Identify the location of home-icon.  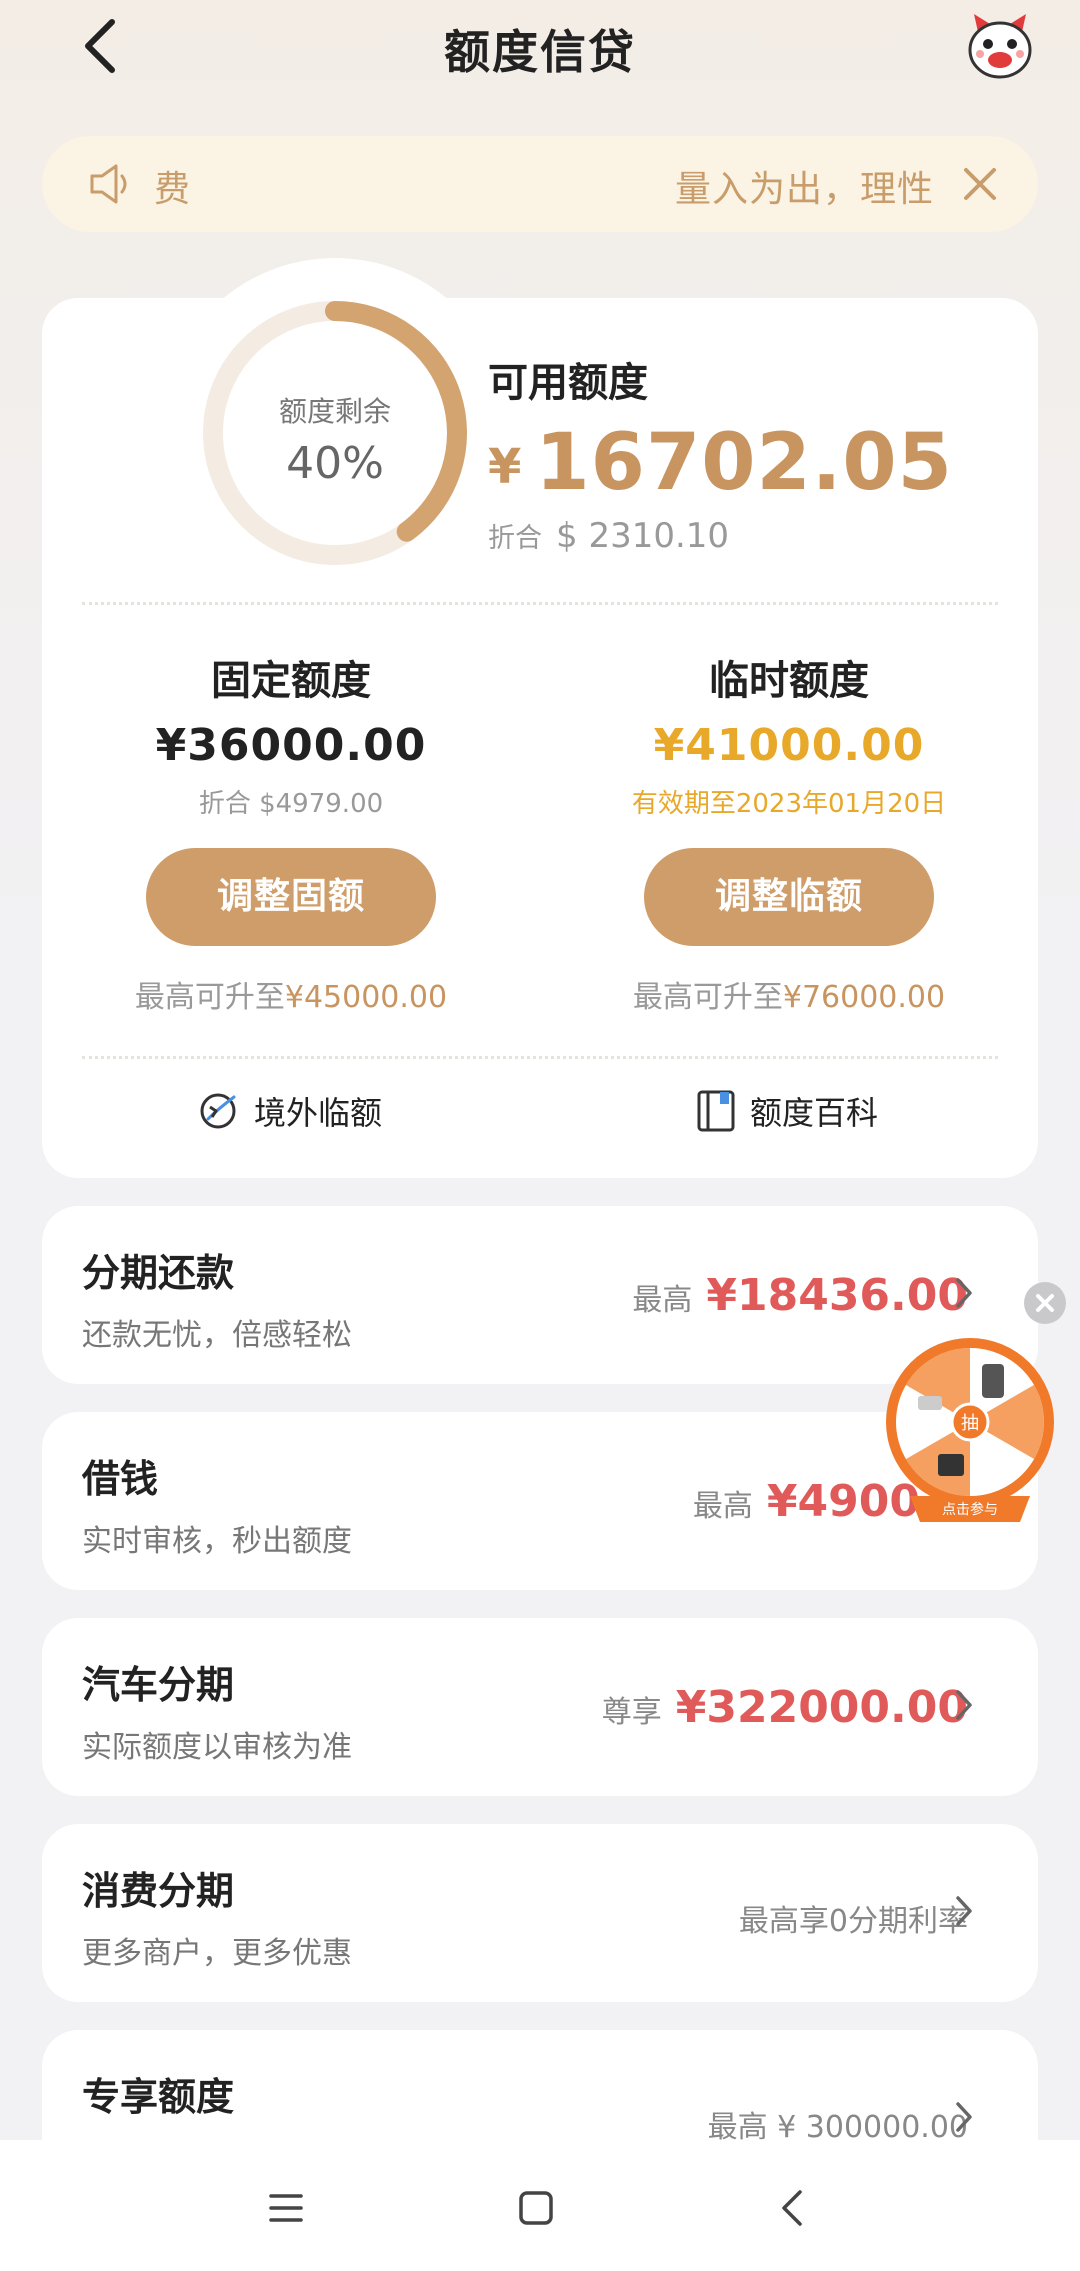
(536, 2208).